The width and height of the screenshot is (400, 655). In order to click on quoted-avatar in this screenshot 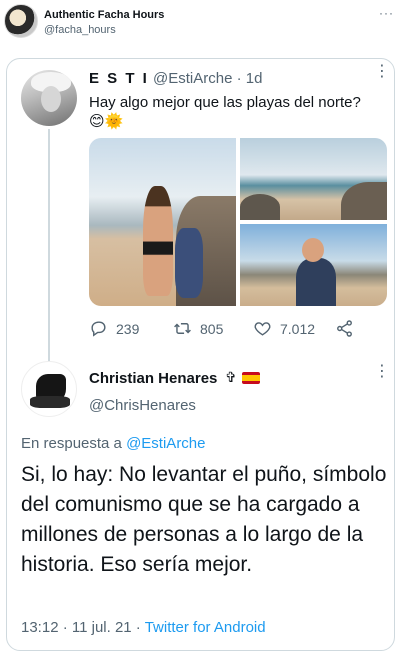, I will do `click(49, 98)`.